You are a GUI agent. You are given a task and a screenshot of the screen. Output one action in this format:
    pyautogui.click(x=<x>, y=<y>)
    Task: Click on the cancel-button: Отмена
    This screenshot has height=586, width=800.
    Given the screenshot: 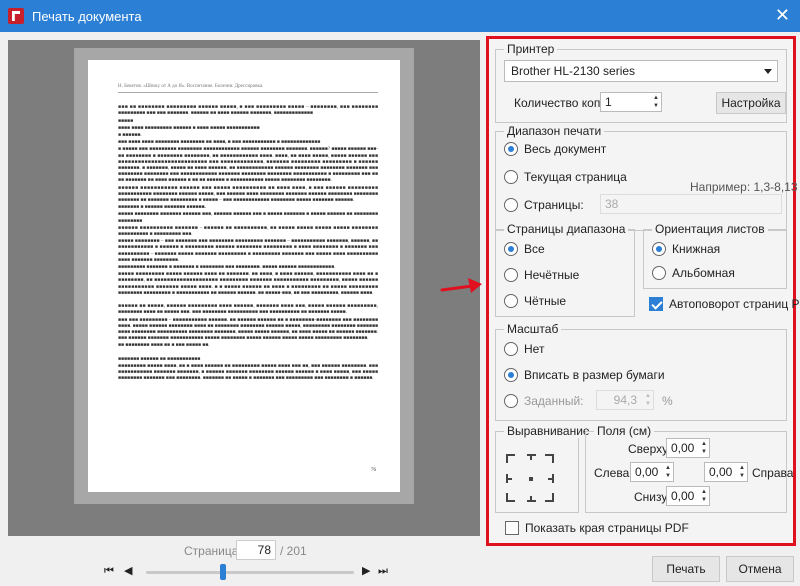 What is the action you would take?
    pyautogui.click(x=760, y=569)
    